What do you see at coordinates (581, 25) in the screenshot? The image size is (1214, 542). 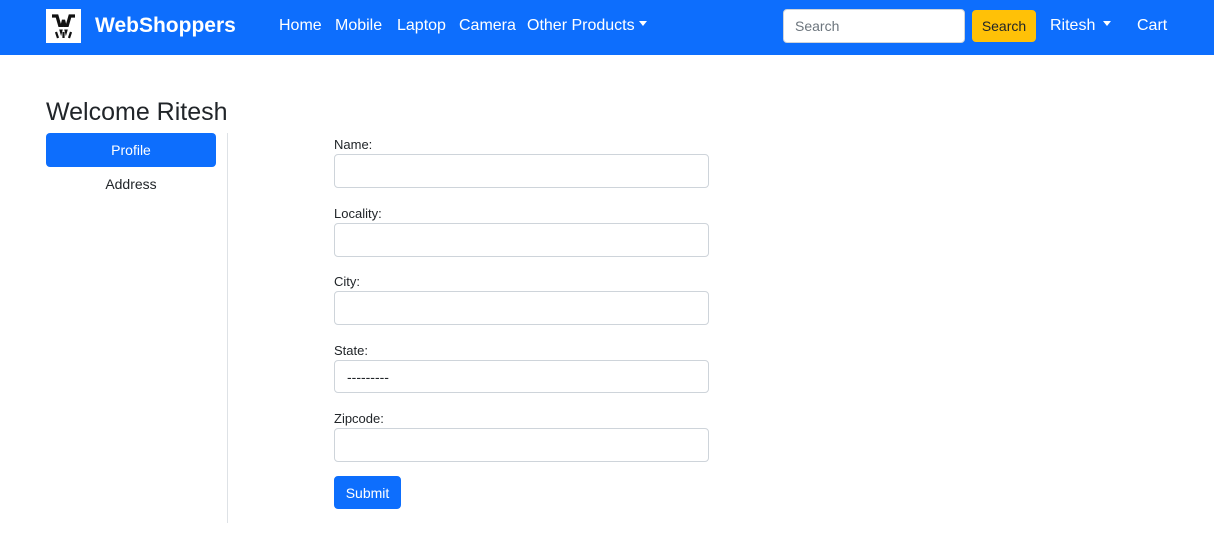 I see `nav-other-products-label: Other Products` at bounding box center [581, 25].